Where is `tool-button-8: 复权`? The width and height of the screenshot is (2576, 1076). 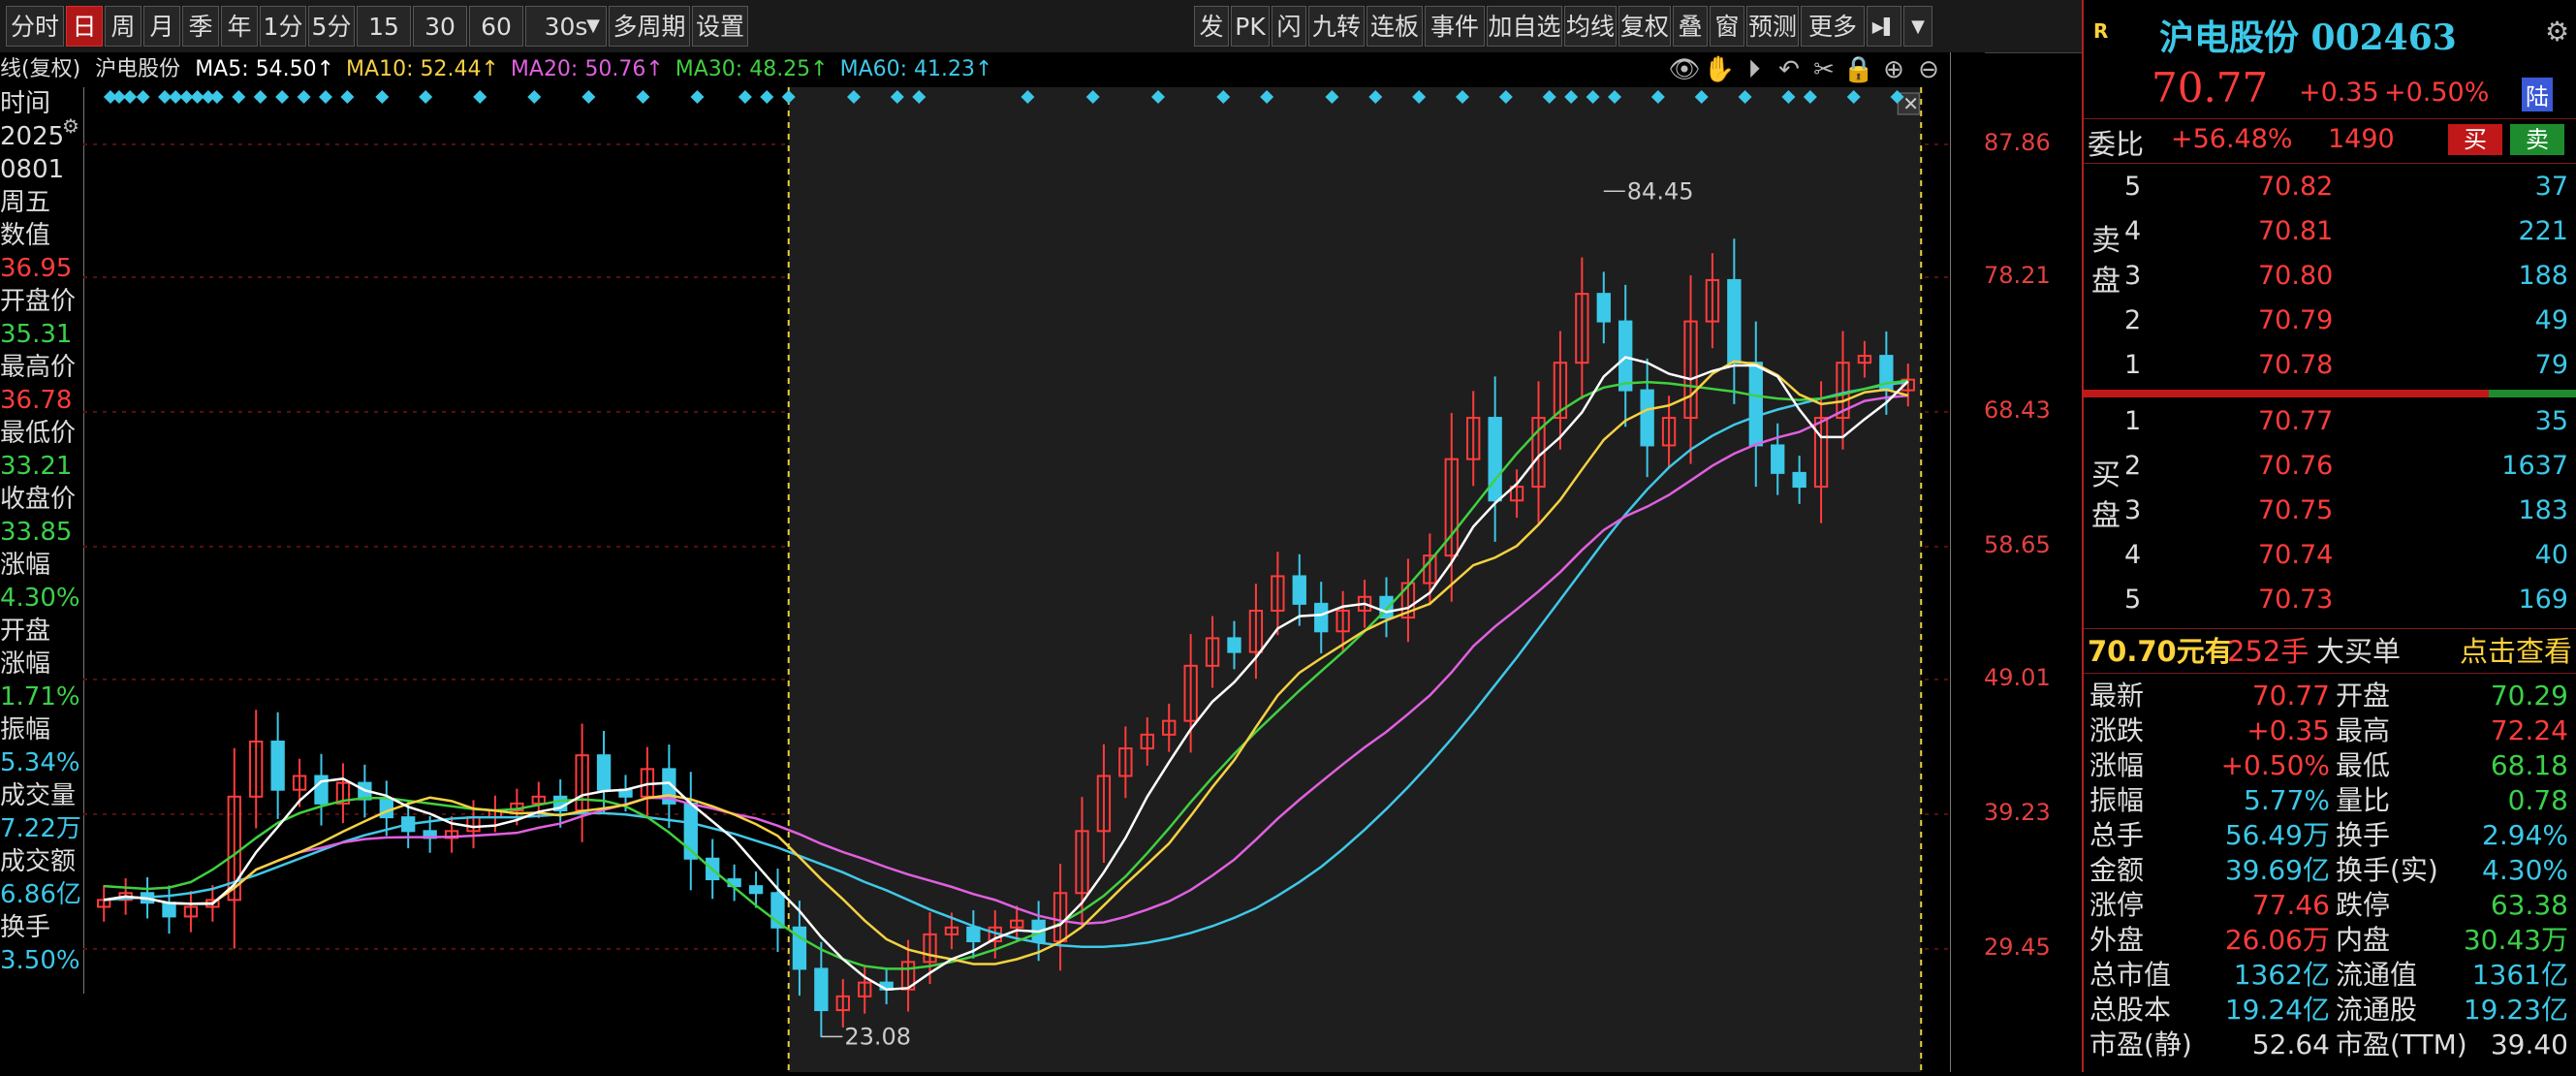 tool-button-8: 复权 is located at coordinates (1644, 26).